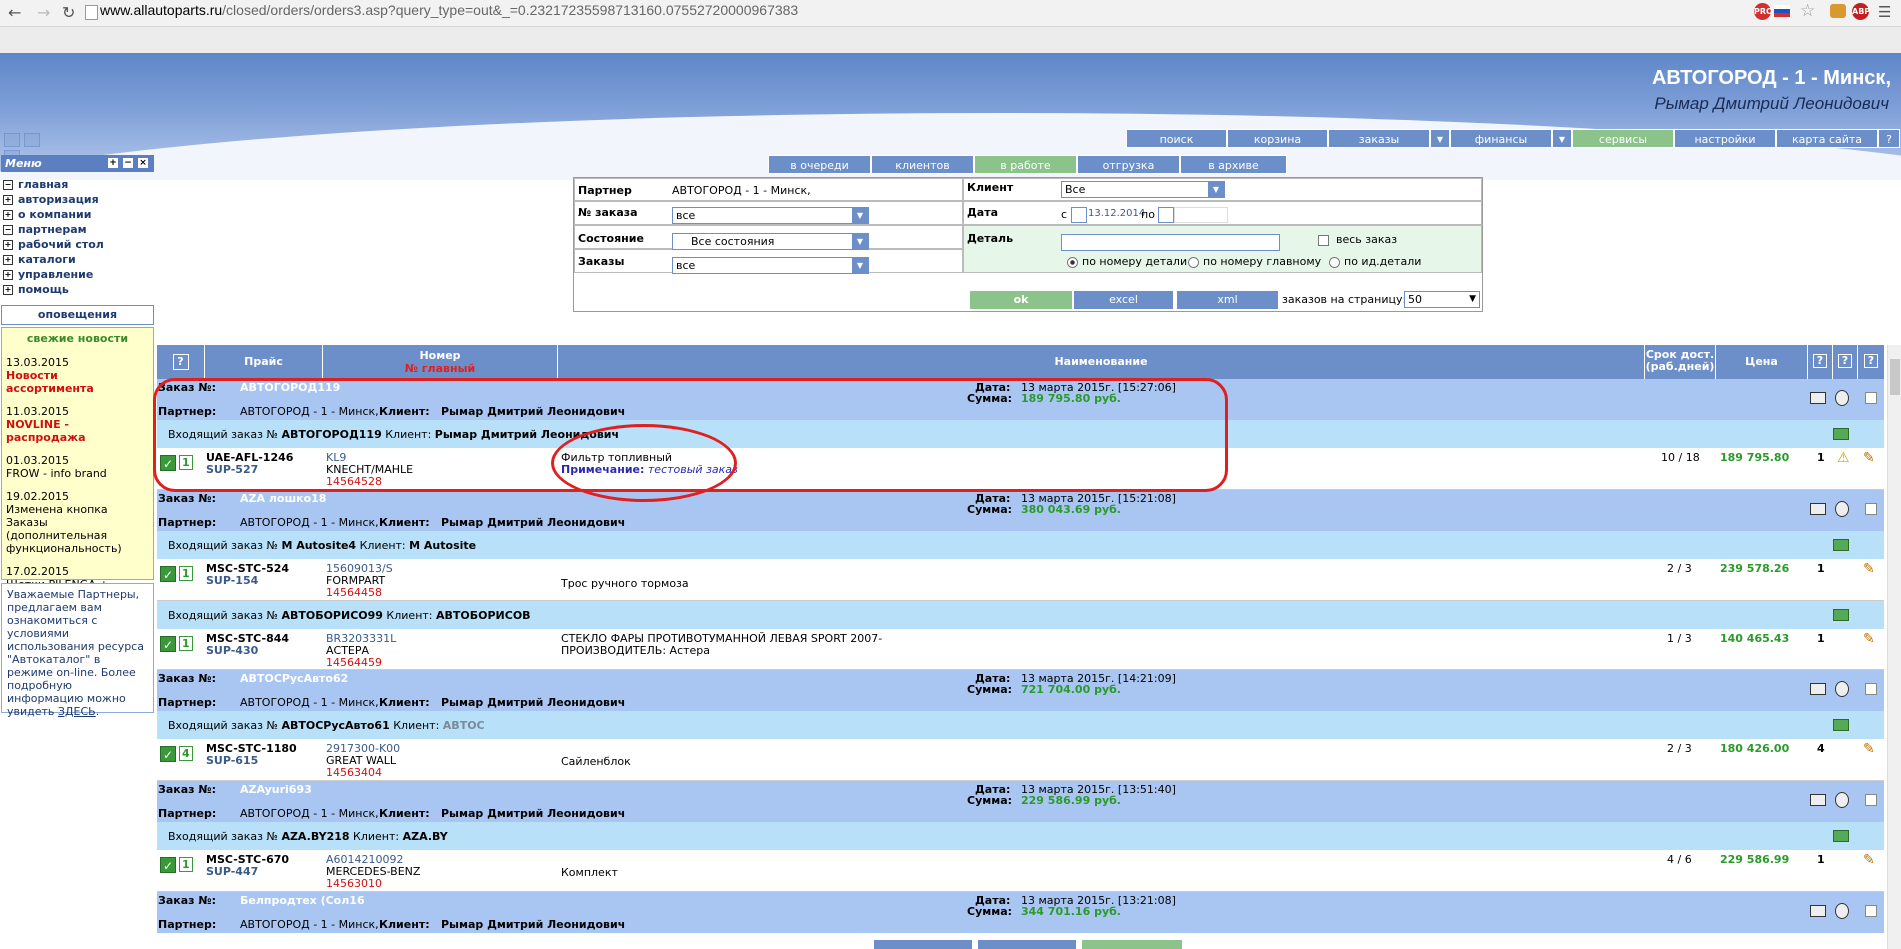 This screenshot has height=949, width=1901. What do you see at coordinates (143, 163) in the screenshot?
I see `close-icon: ×` at bounding box center [143, 163].